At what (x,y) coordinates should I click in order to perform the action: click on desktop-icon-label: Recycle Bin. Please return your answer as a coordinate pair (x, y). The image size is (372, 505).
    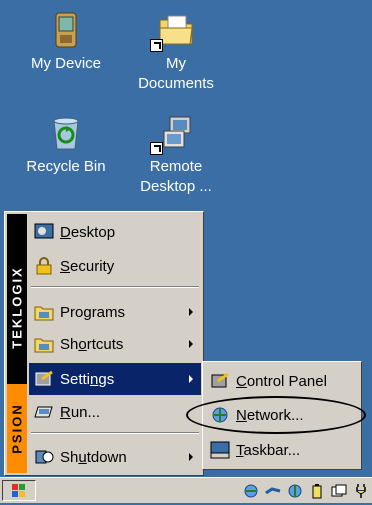
    Looking at the image, I should click on (66, 166).